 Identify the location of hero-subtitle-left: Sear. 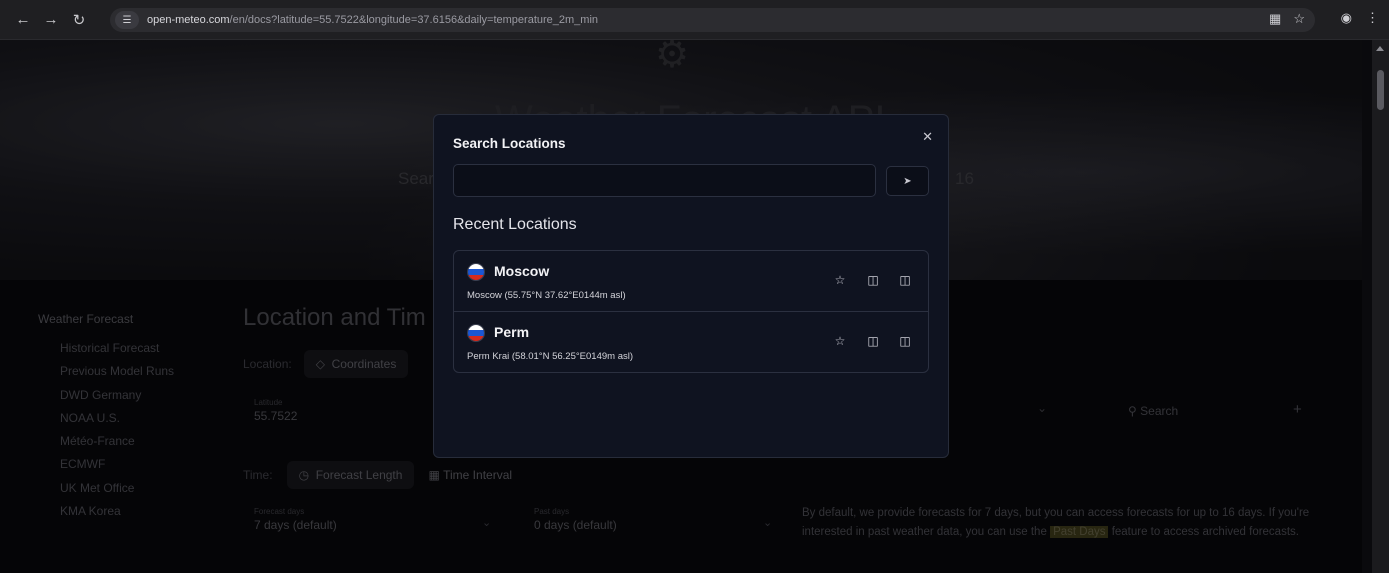
(416, 178).